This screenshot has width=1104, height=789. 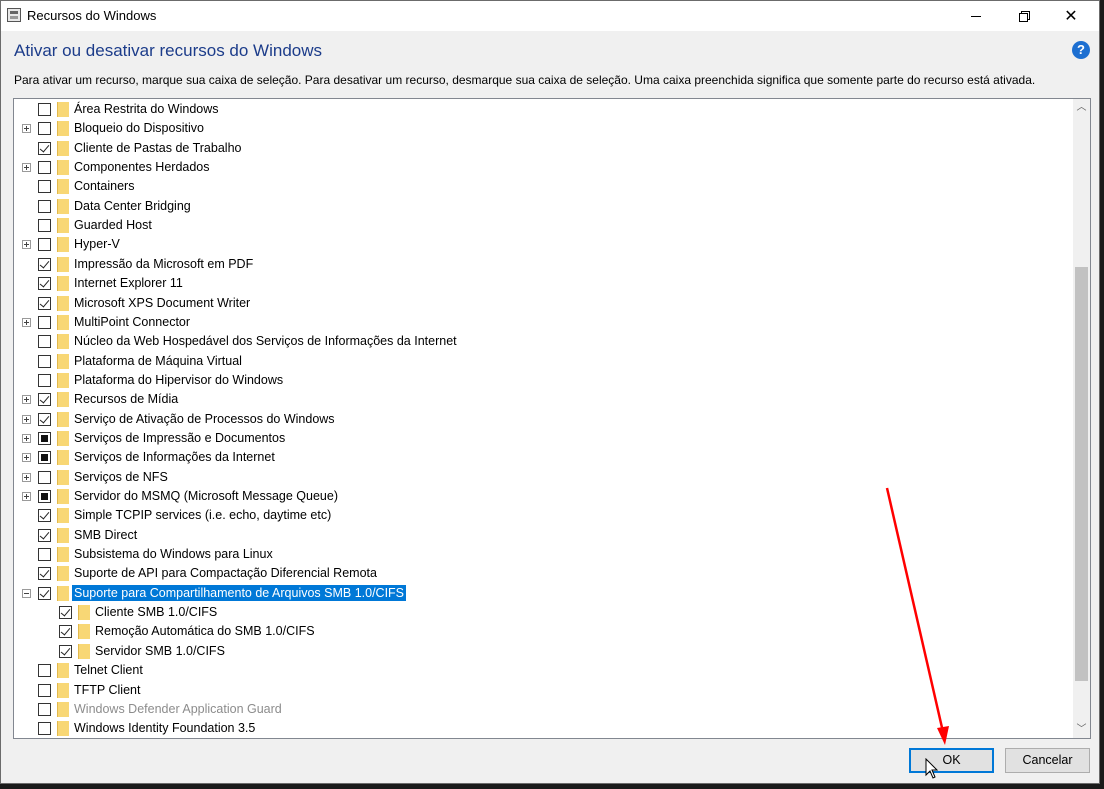 What do you see at coordinates (932, 768) in the screenshot?
I see `mouse-cursor-icon` at bounding box center [932, 768].